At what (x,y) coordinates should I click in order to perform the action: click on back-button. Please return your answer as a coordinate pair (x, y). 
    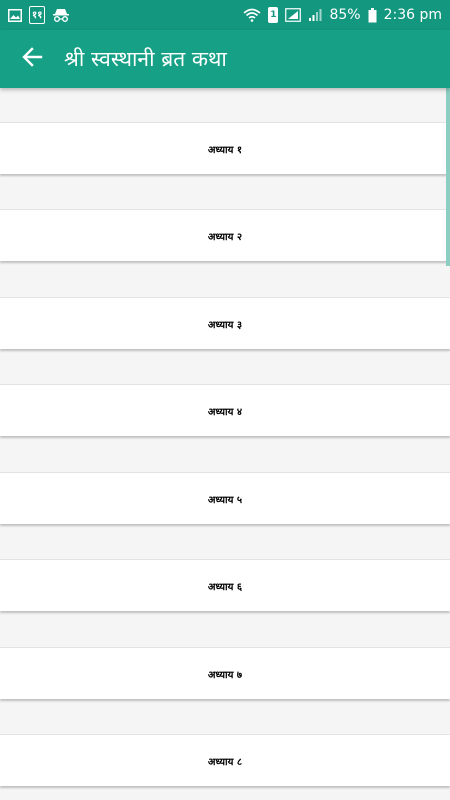
    Looking at the image, I should click on (32, 59).